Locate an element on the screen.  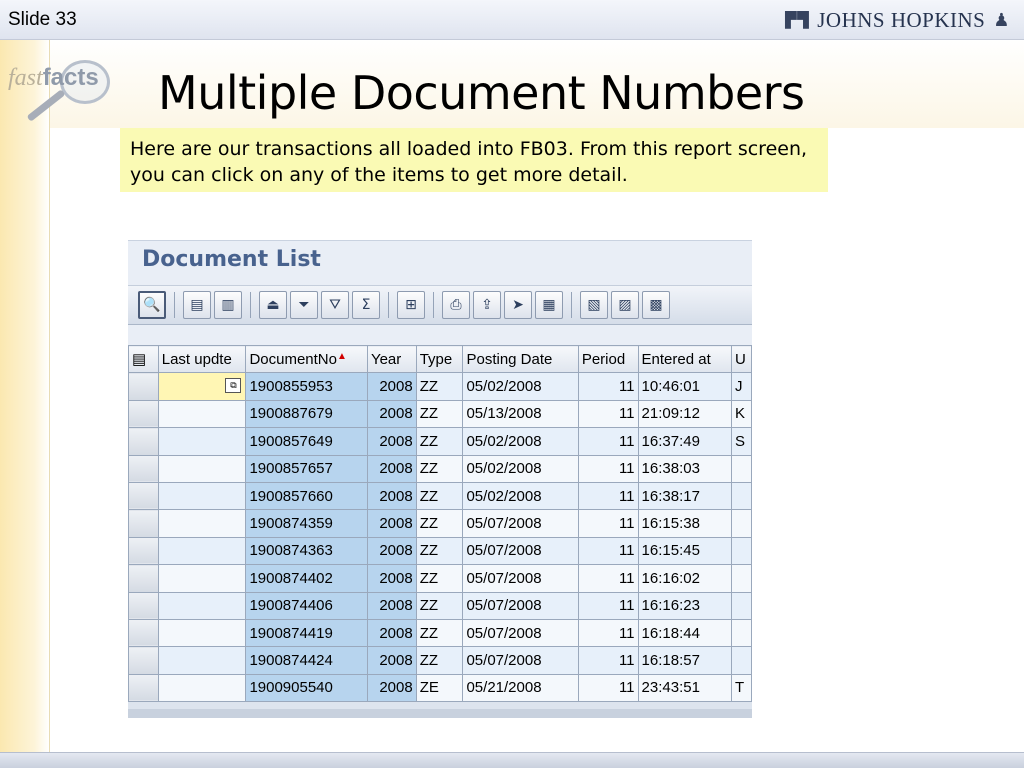
select-all-button: ▤ is located at coordinates (197, 305).